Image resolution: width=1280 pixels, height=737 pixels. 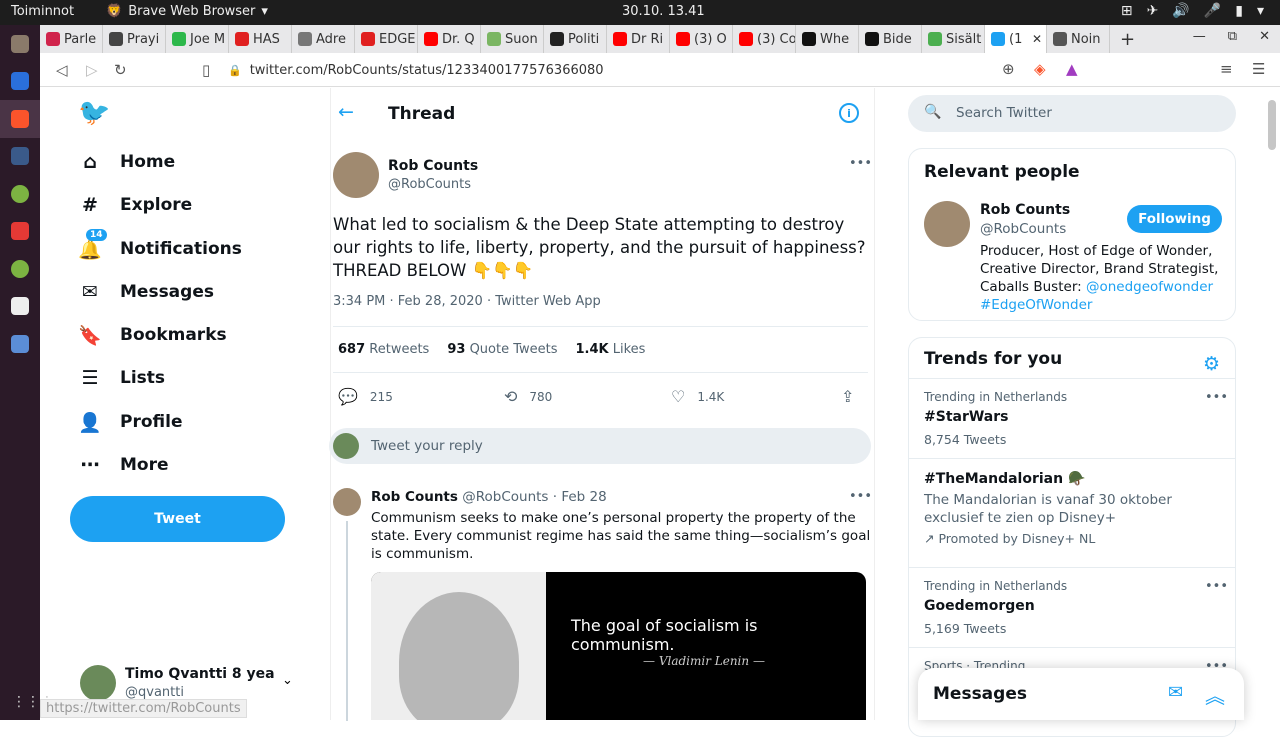 What do you see at coordinates (611, 349) in the screenshot?
I see `likes-stat: 1.4K Likes` at bounding box center [611, 349].